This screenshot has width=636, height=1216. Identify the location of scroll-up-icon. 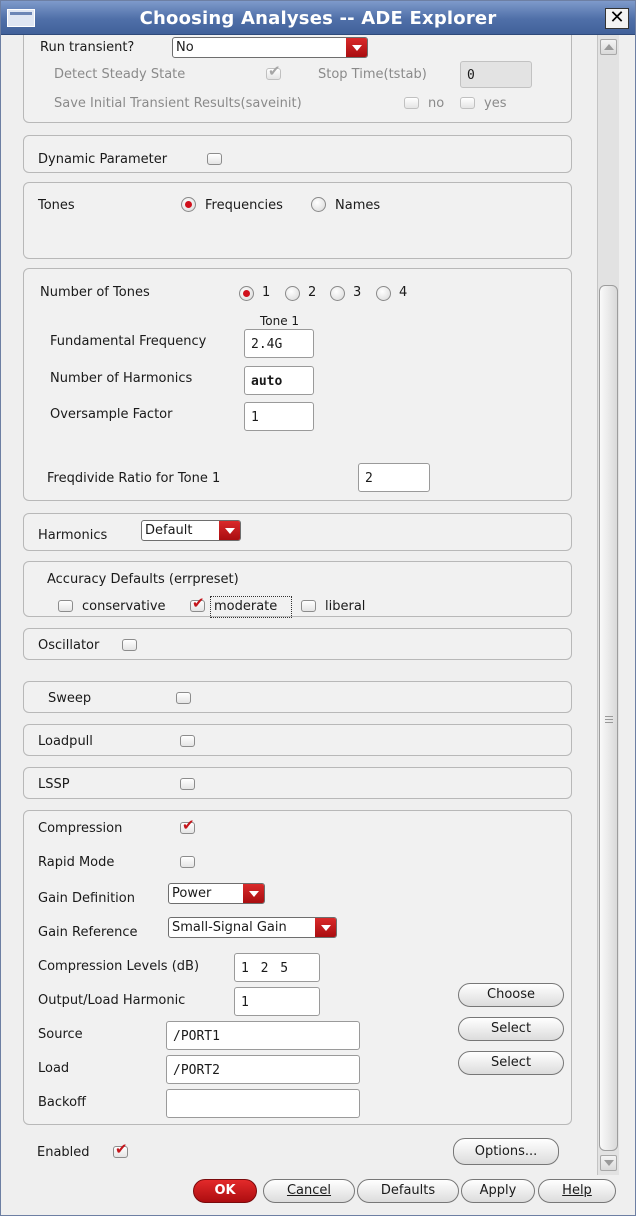
(608, 47).